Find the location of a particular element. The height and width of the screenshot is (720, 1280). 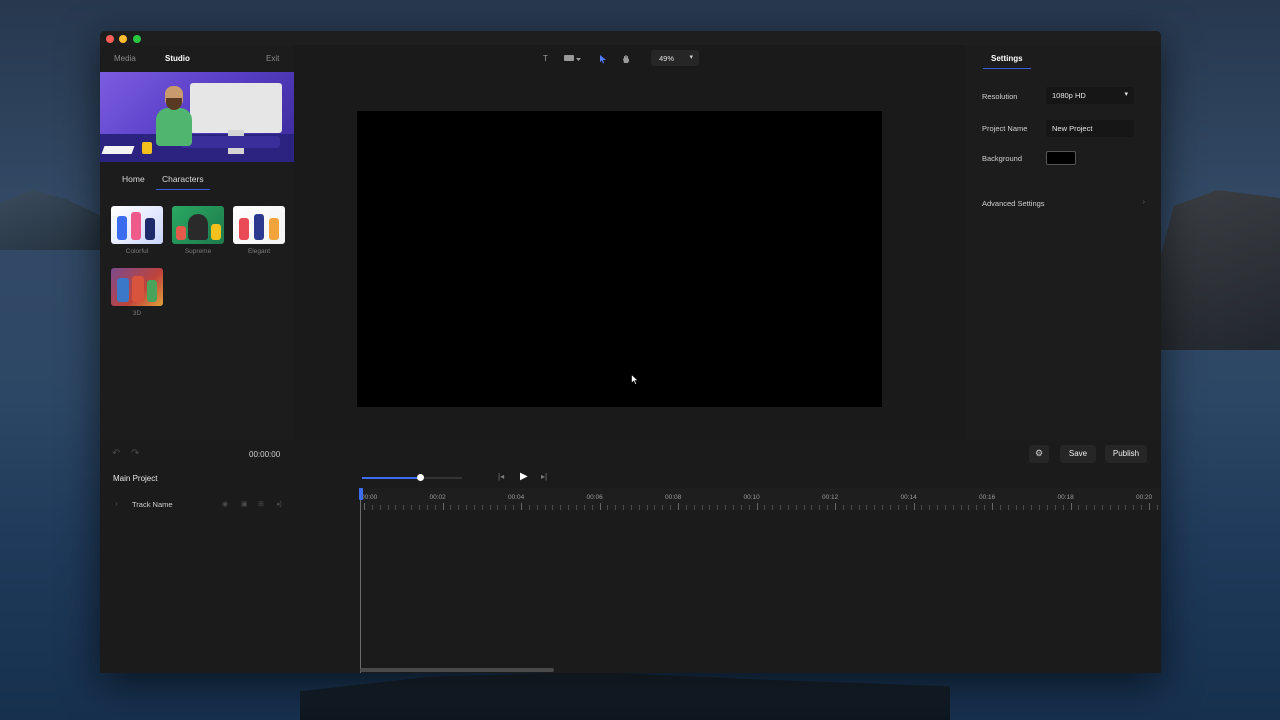

advanced-settings-toggle: Advanced Settings is located at coordinates (1013, 203).